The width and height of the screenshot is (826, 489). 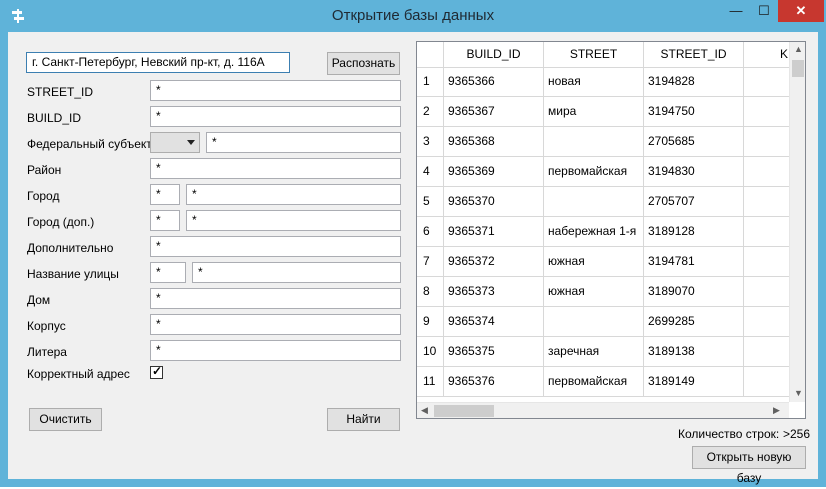 I want to click on table-row: 4 9365369 первомайская 3194830, so click(x=603, y=172).